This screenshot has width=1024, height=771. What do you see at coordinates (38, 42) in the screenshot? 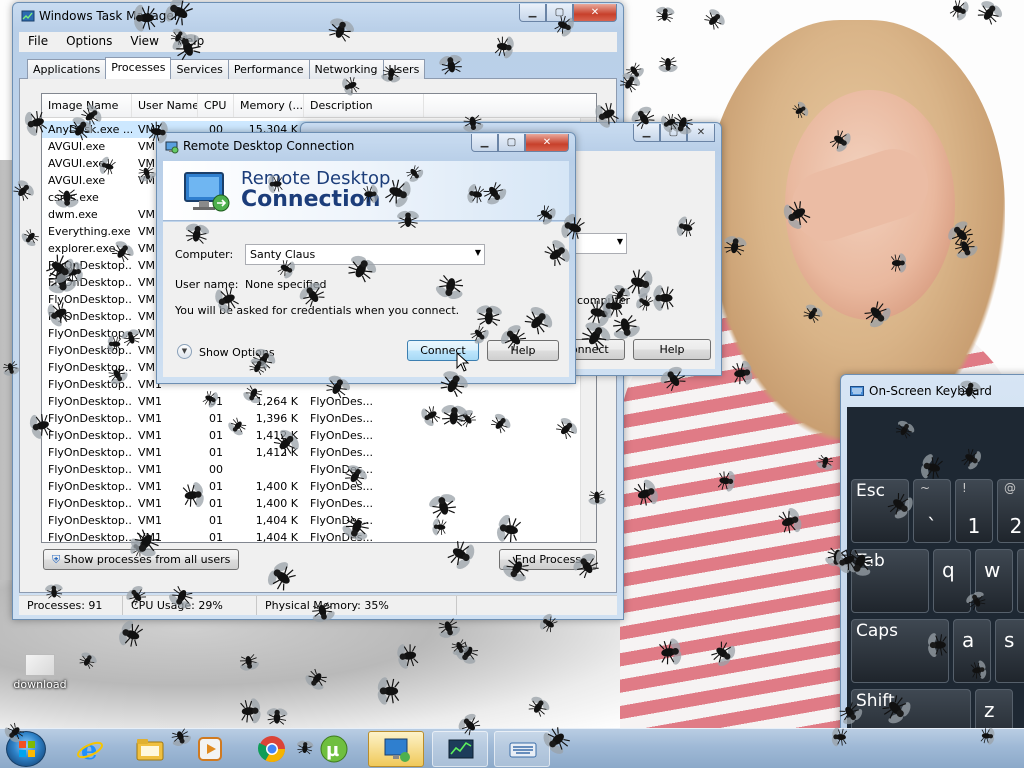
I see `menu-file: File` at bounding box center [38, 42].